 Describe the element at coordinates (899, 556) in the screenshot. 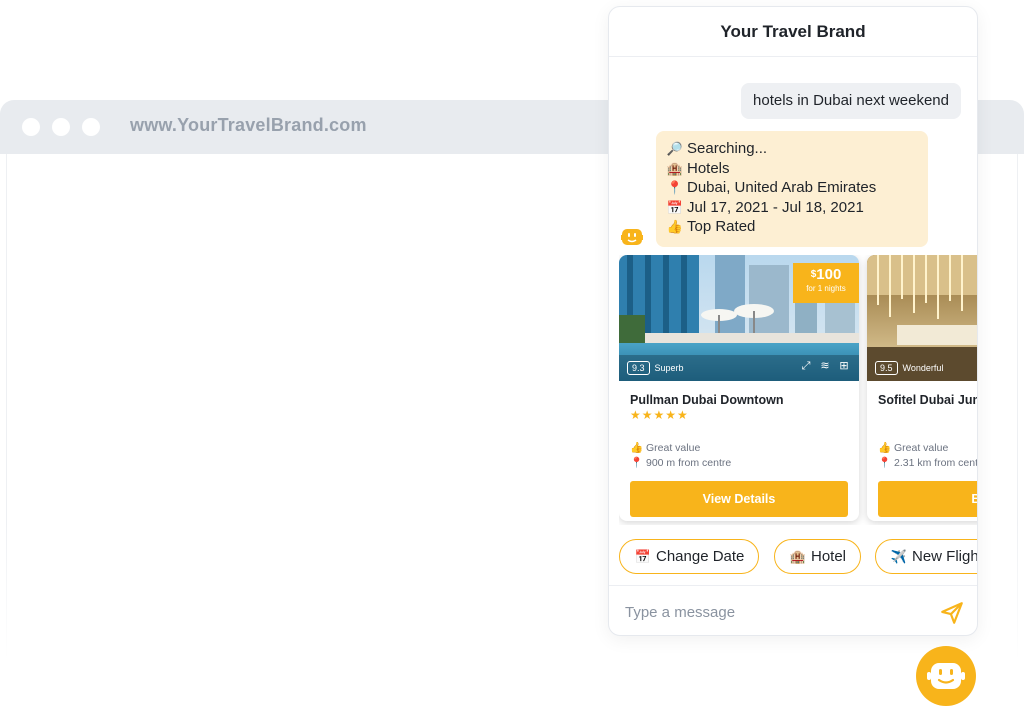

I see `airplane-icon: ✈️` at that location.